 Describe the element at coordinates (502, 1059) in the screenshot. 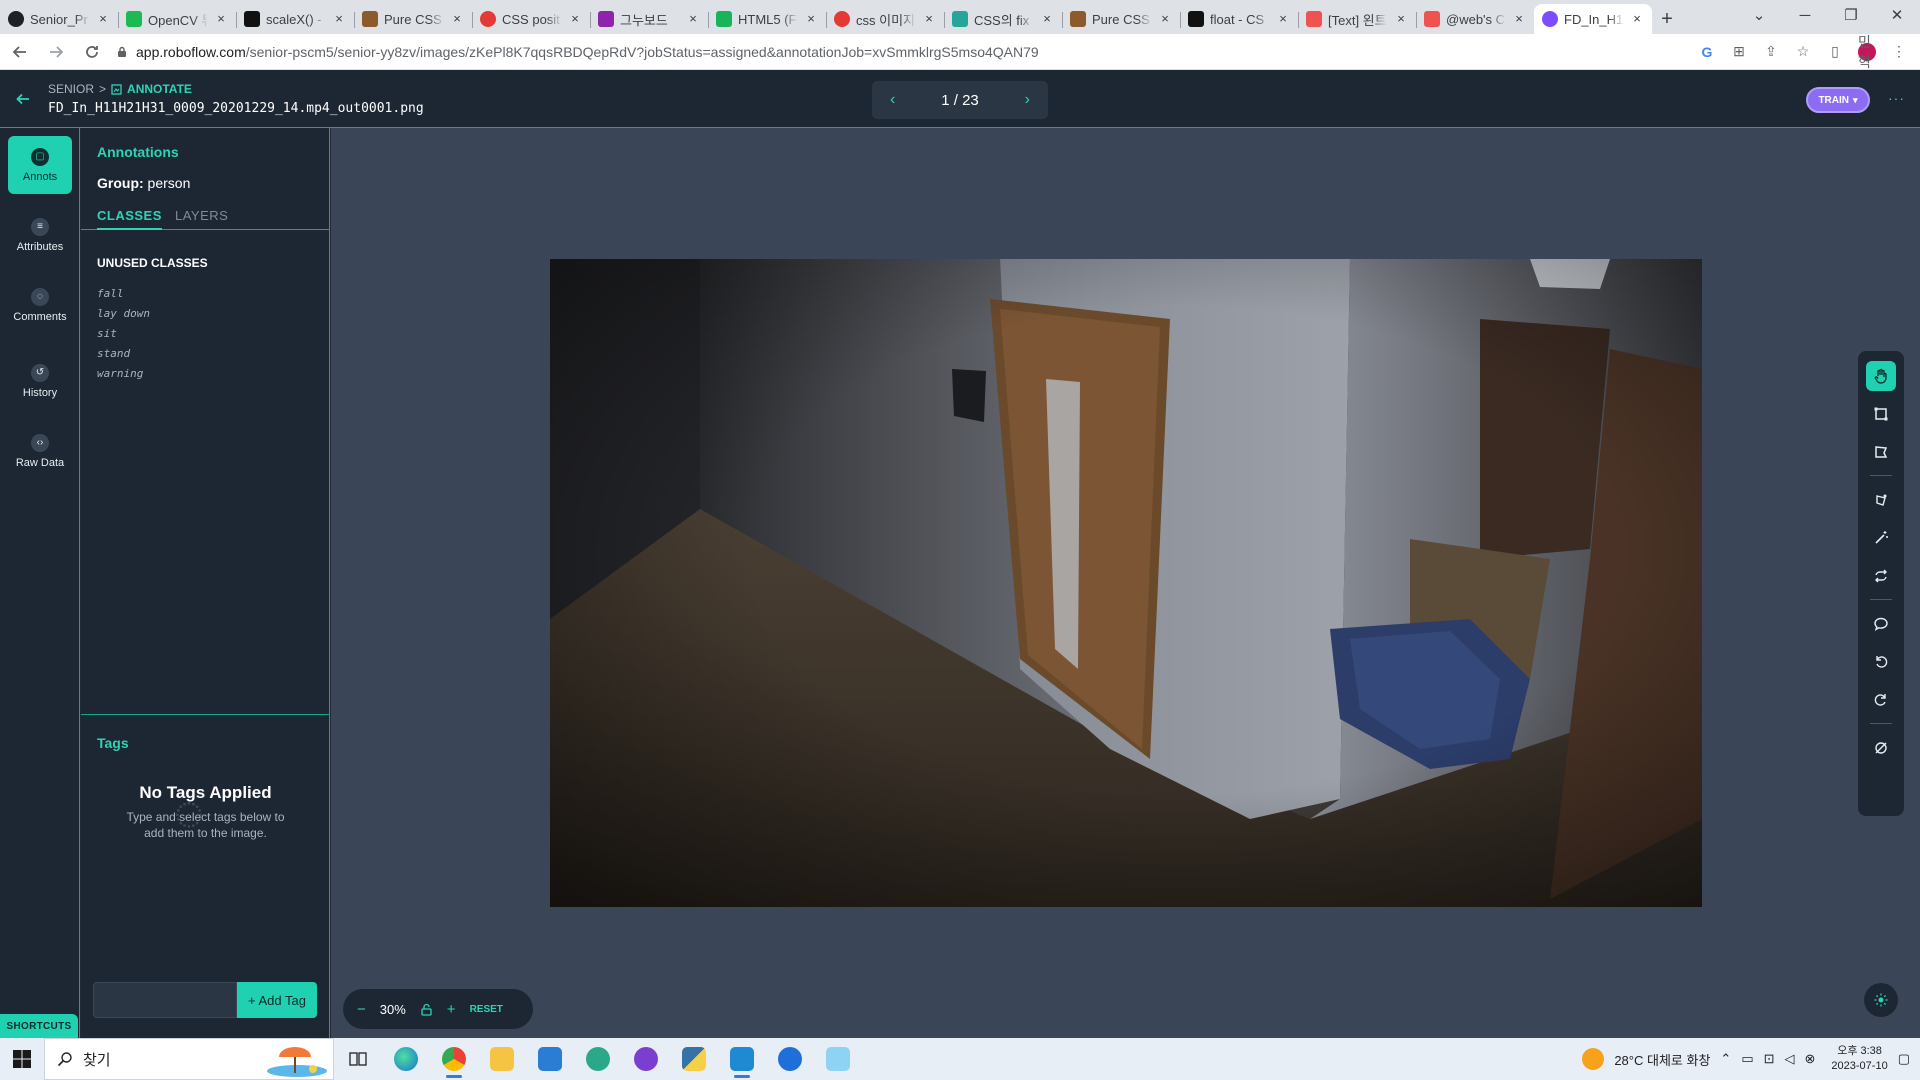

I see `taskbar-file-explorer` at that location.